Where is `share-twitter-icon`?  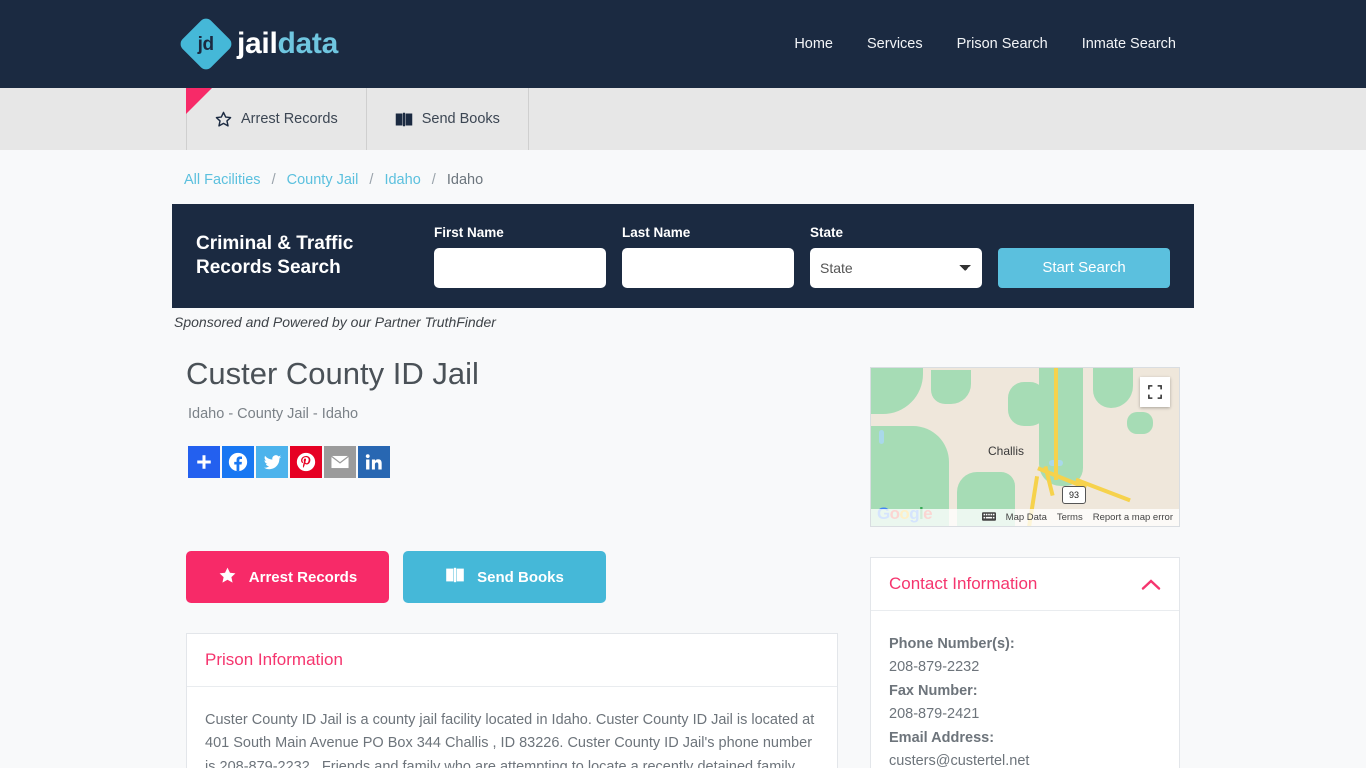
share-twitter-icon is located at coordinates (272, 462).